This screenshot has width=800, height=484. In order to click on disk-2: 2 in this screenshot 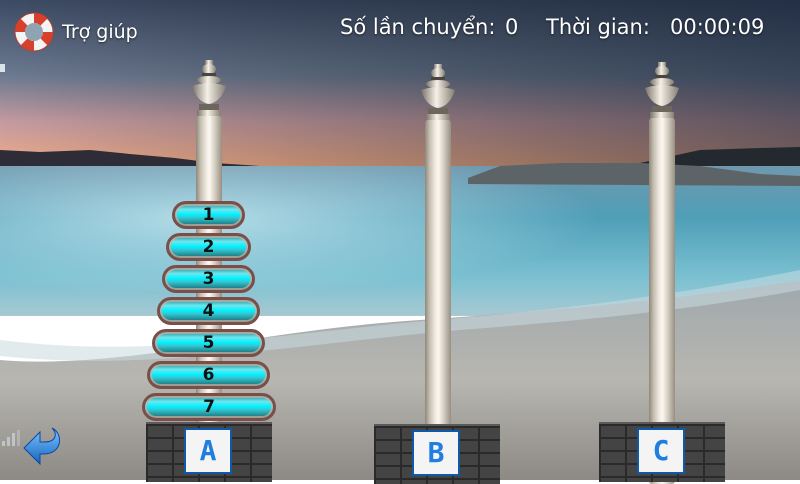, I will do `click(208, 247)`.